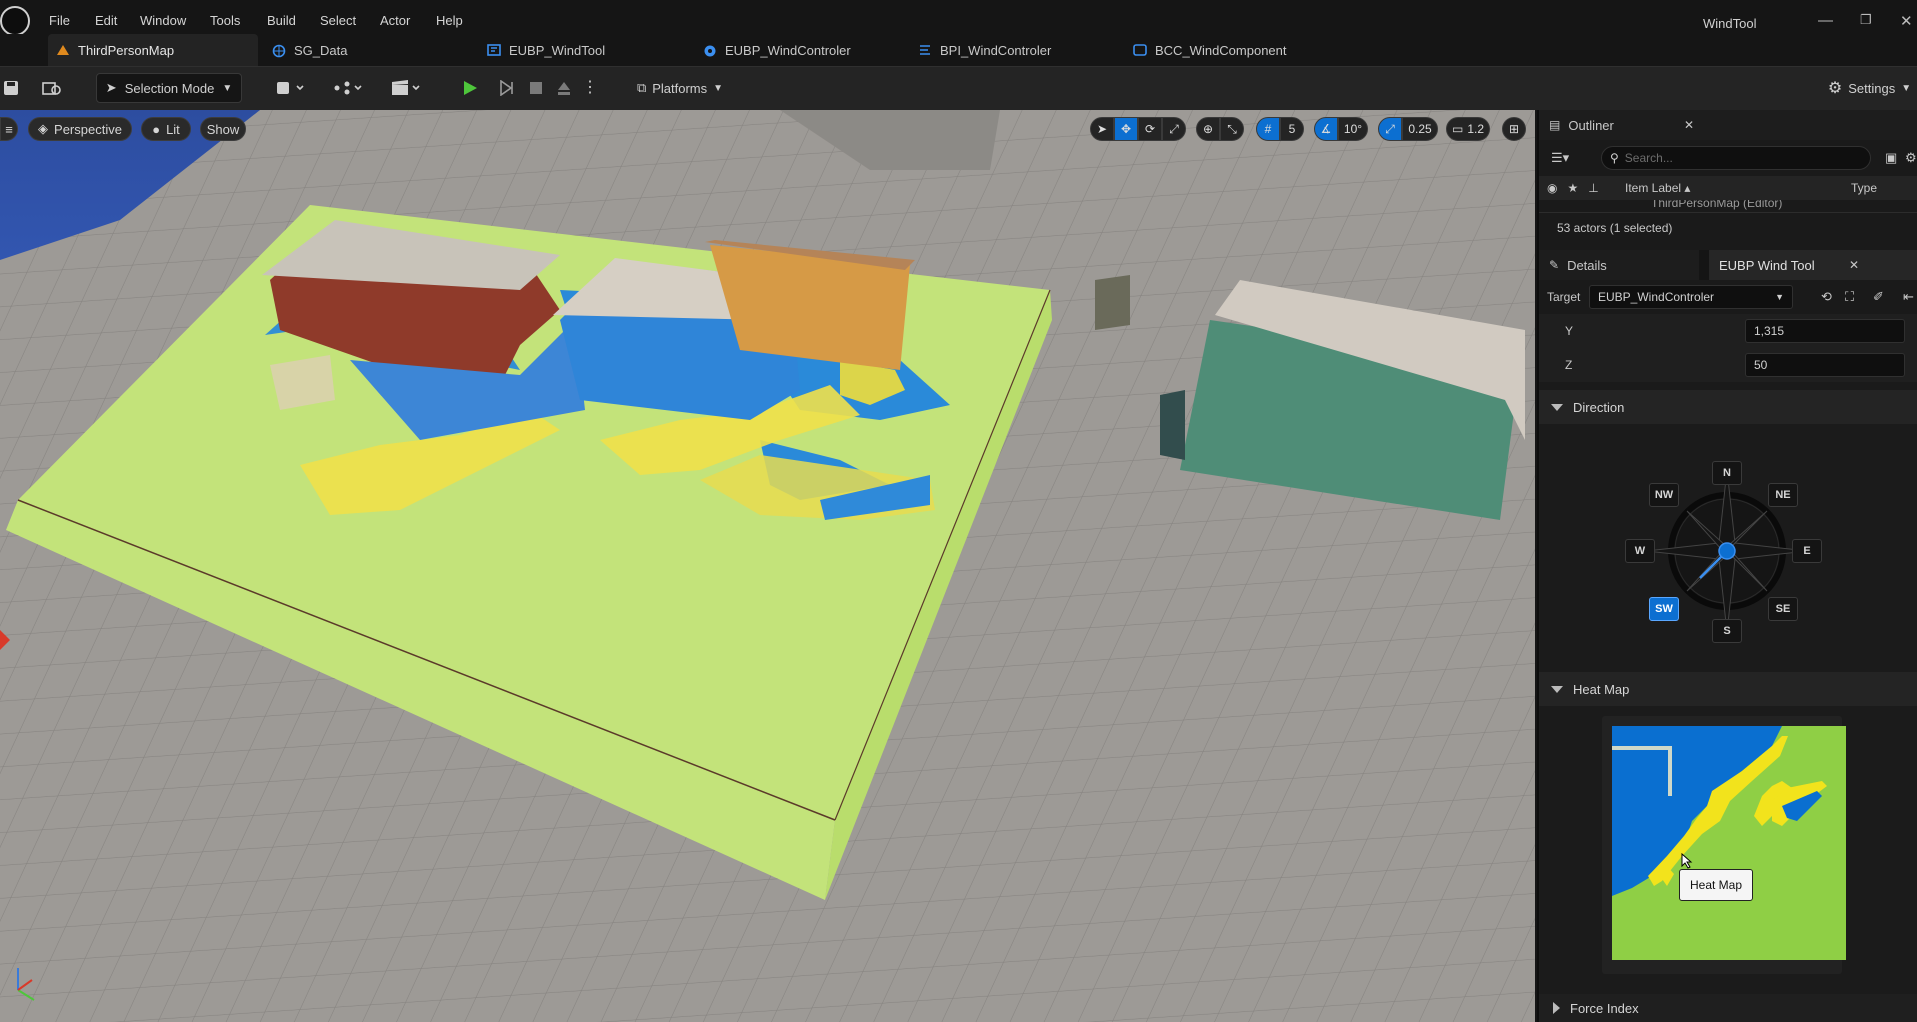 Image resolution: width=1917 pixels, height=1022 pixels. Describe the element at coordinates (788, 50) in the screenshot. I see `tab-label: EUBP_WindControler` at that location.